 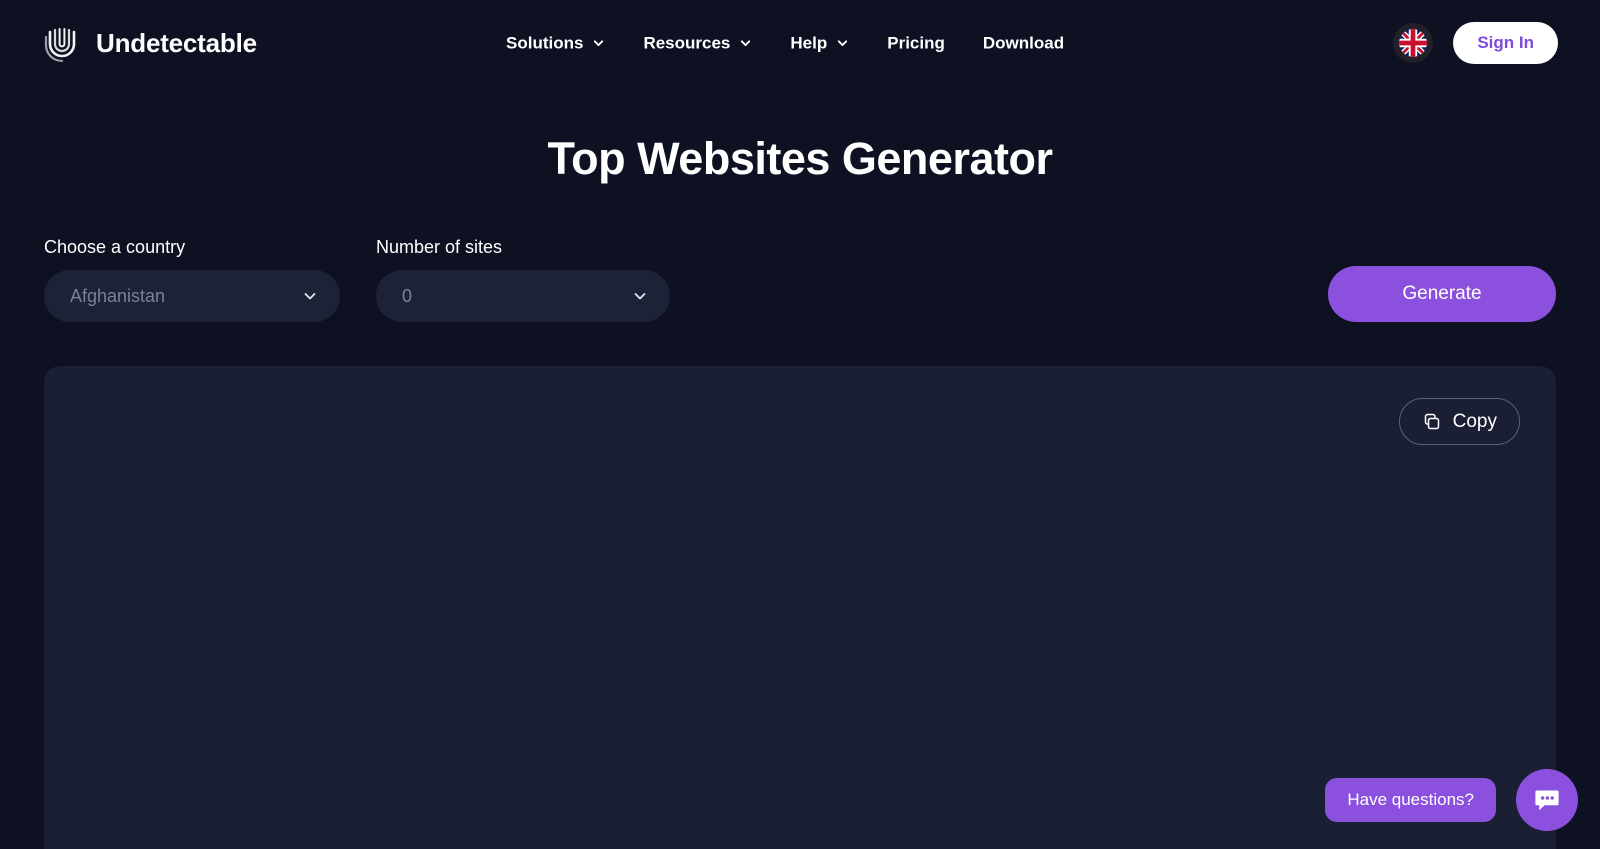 What do you see at coordinates (407, 295) in the screenshot?
I see `site-count-select-value: 0` at bounding box center [407, 295].